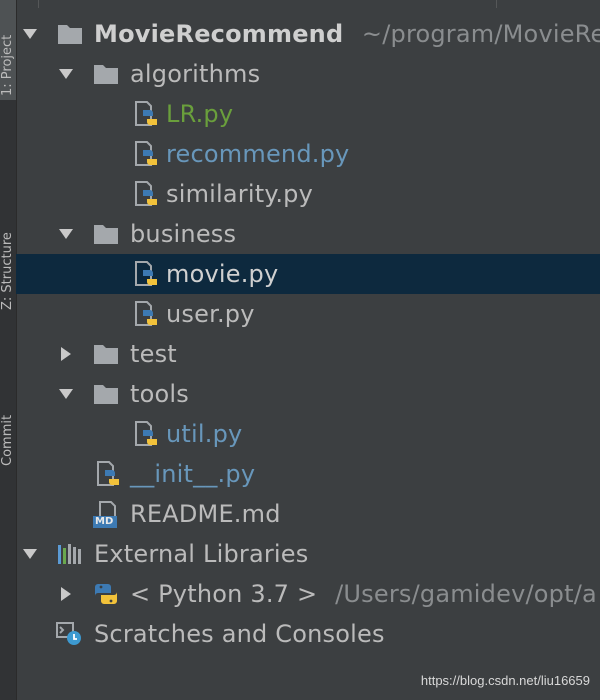 This screenshot has height=700, width=600. Describe the element at coordinates (200, 114) in the screenshot. I see `file-name-lr: LR.py` at that location.